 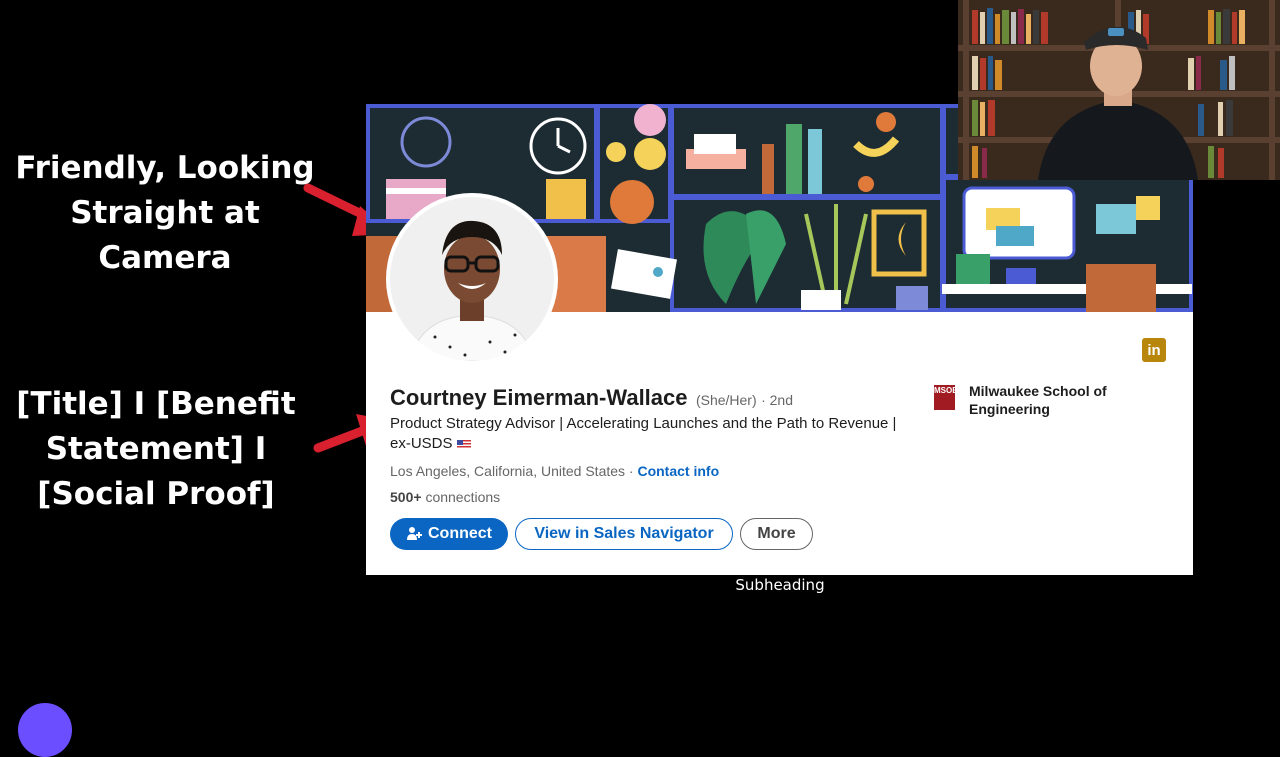 I want to click on assistant-fab-button, so click(x=45, y=730).